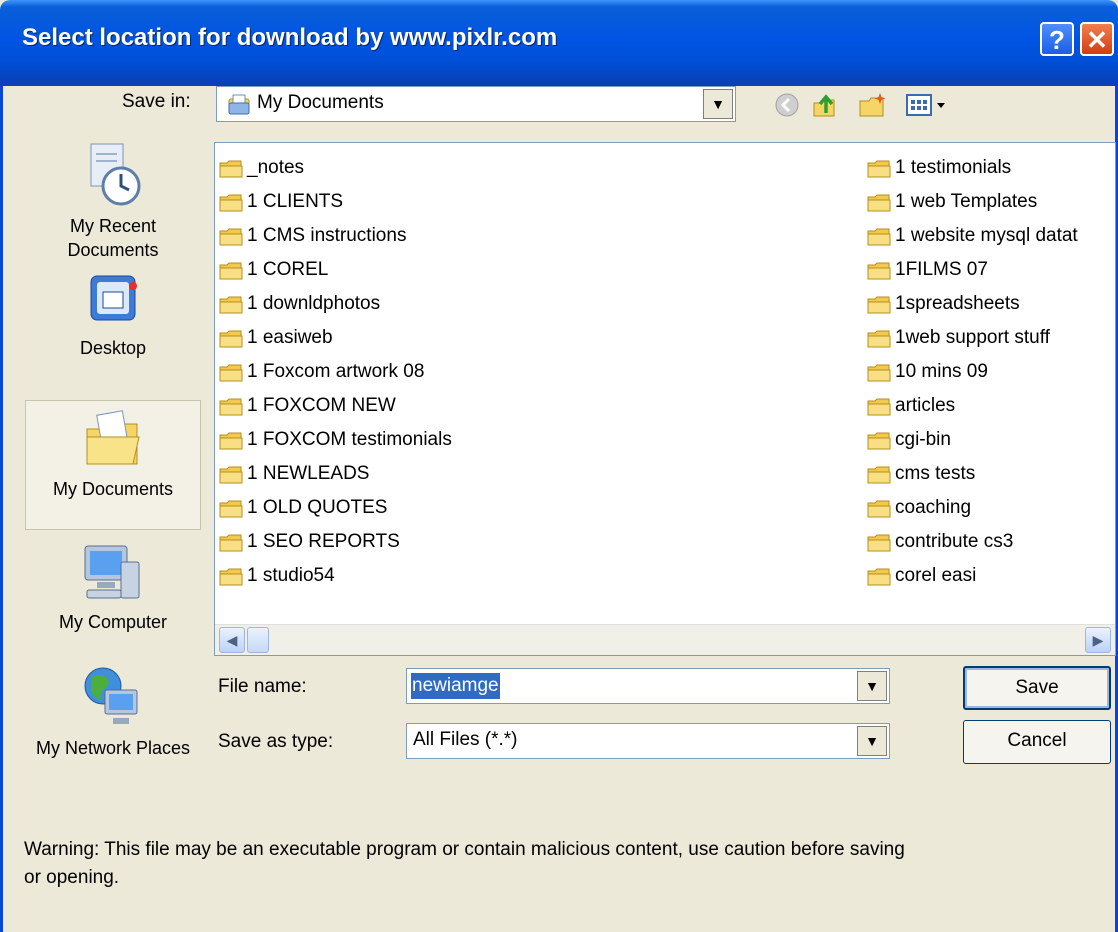  Describe the element at coordinates (970, 542) in the screenshot. I see `folder-item: contribute cs3` at that location.